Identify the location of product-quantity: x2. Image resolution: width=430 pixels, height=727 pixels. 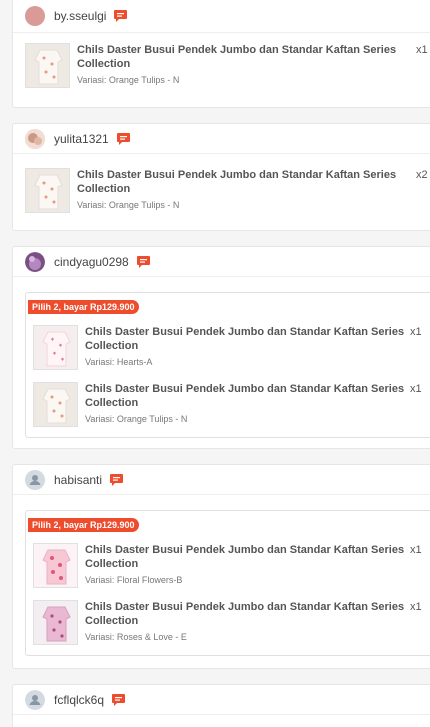
(422, 175).